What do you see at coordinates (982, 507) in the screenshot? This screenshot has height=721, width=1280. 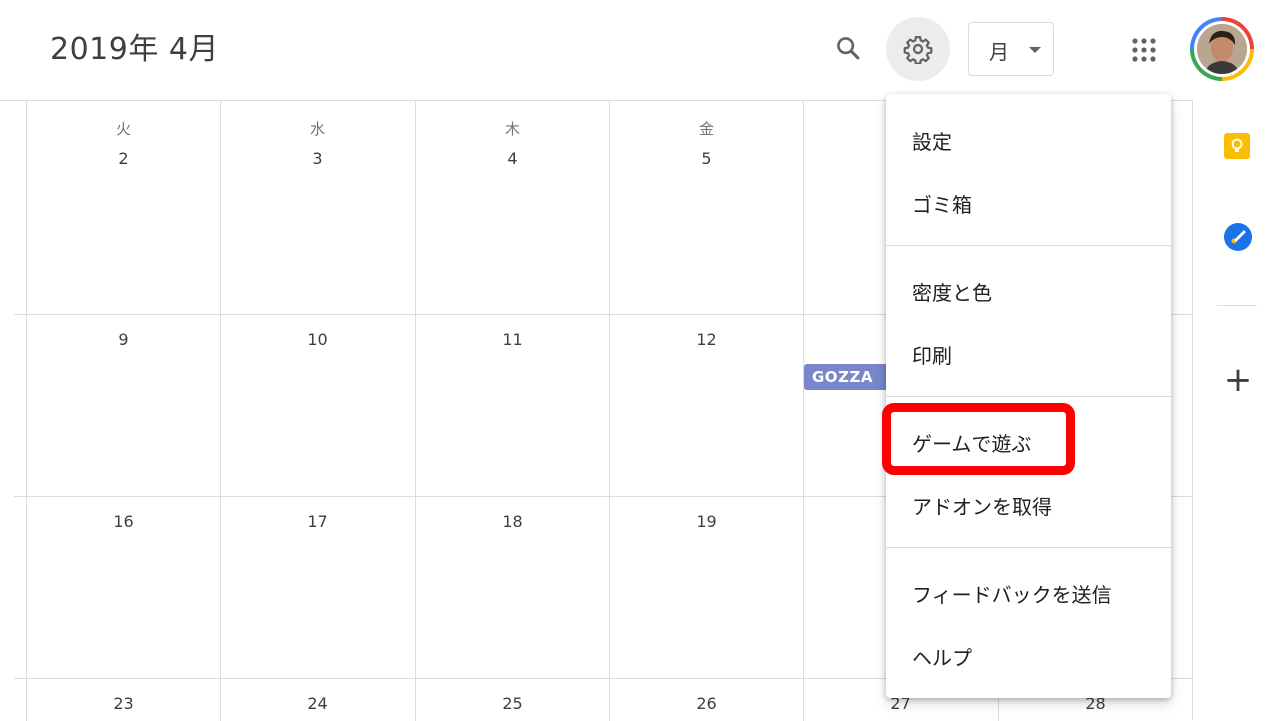 I see `menu-item-label: アドオンを取得` at bounding box center [982, 507].